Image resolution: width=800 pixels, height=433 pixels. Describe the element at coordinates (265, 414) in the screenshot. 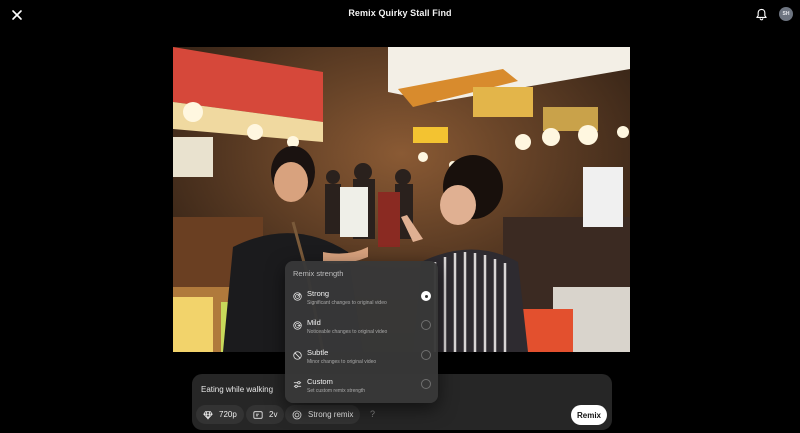

I see `variations-button: 2v` at that location.